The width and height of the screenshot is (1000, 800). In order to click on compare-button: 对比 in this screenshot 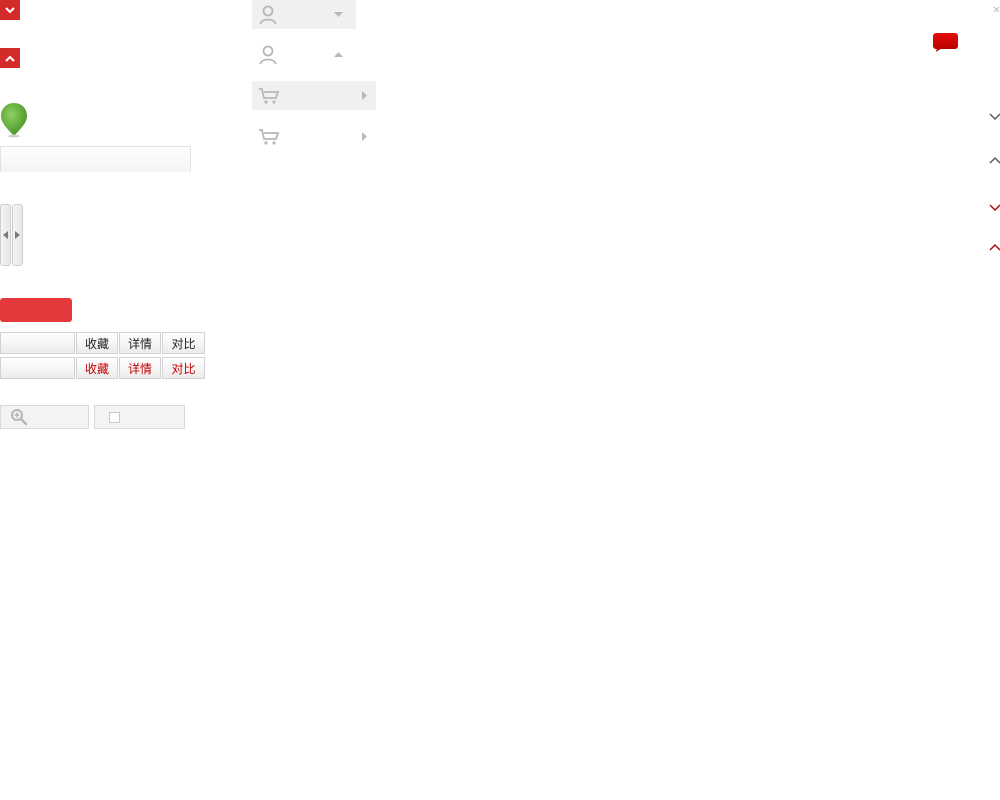, I will do `click(183, 343)`.